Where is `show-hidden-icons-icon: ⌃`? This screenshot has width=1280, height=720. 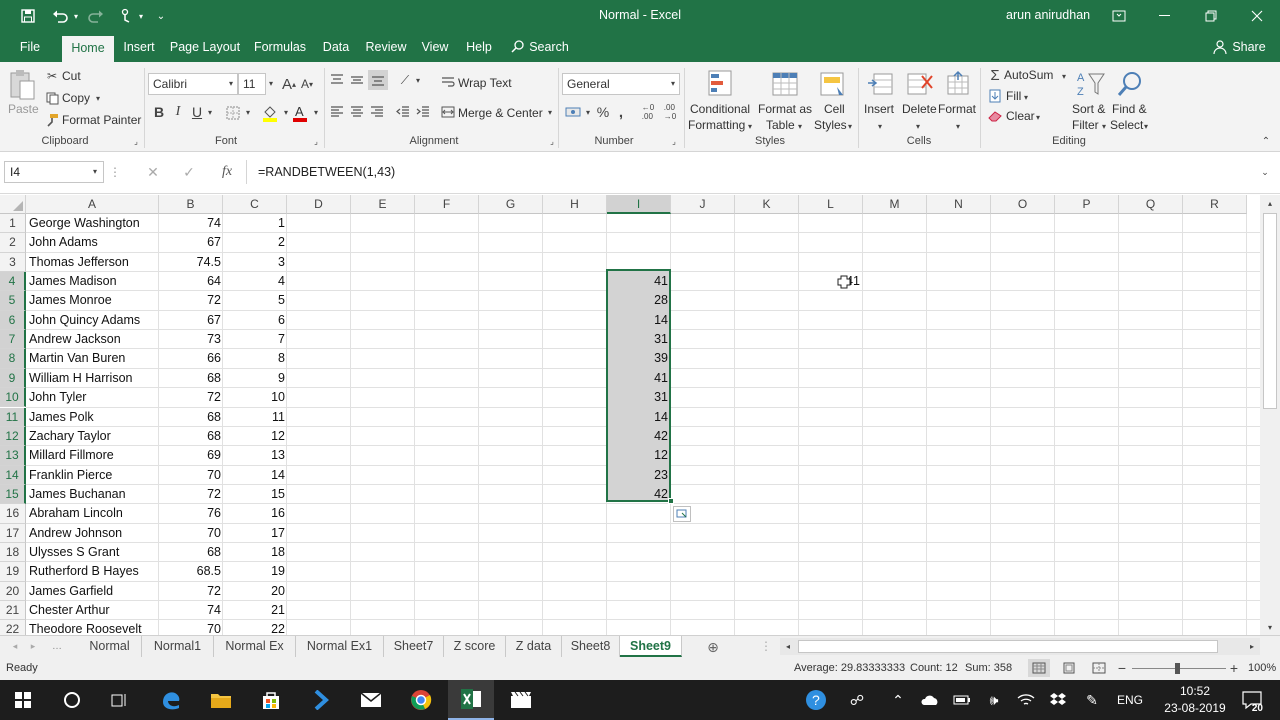
show-hidden-icons-icon: ⌃ is located at coordinates (898, 700).